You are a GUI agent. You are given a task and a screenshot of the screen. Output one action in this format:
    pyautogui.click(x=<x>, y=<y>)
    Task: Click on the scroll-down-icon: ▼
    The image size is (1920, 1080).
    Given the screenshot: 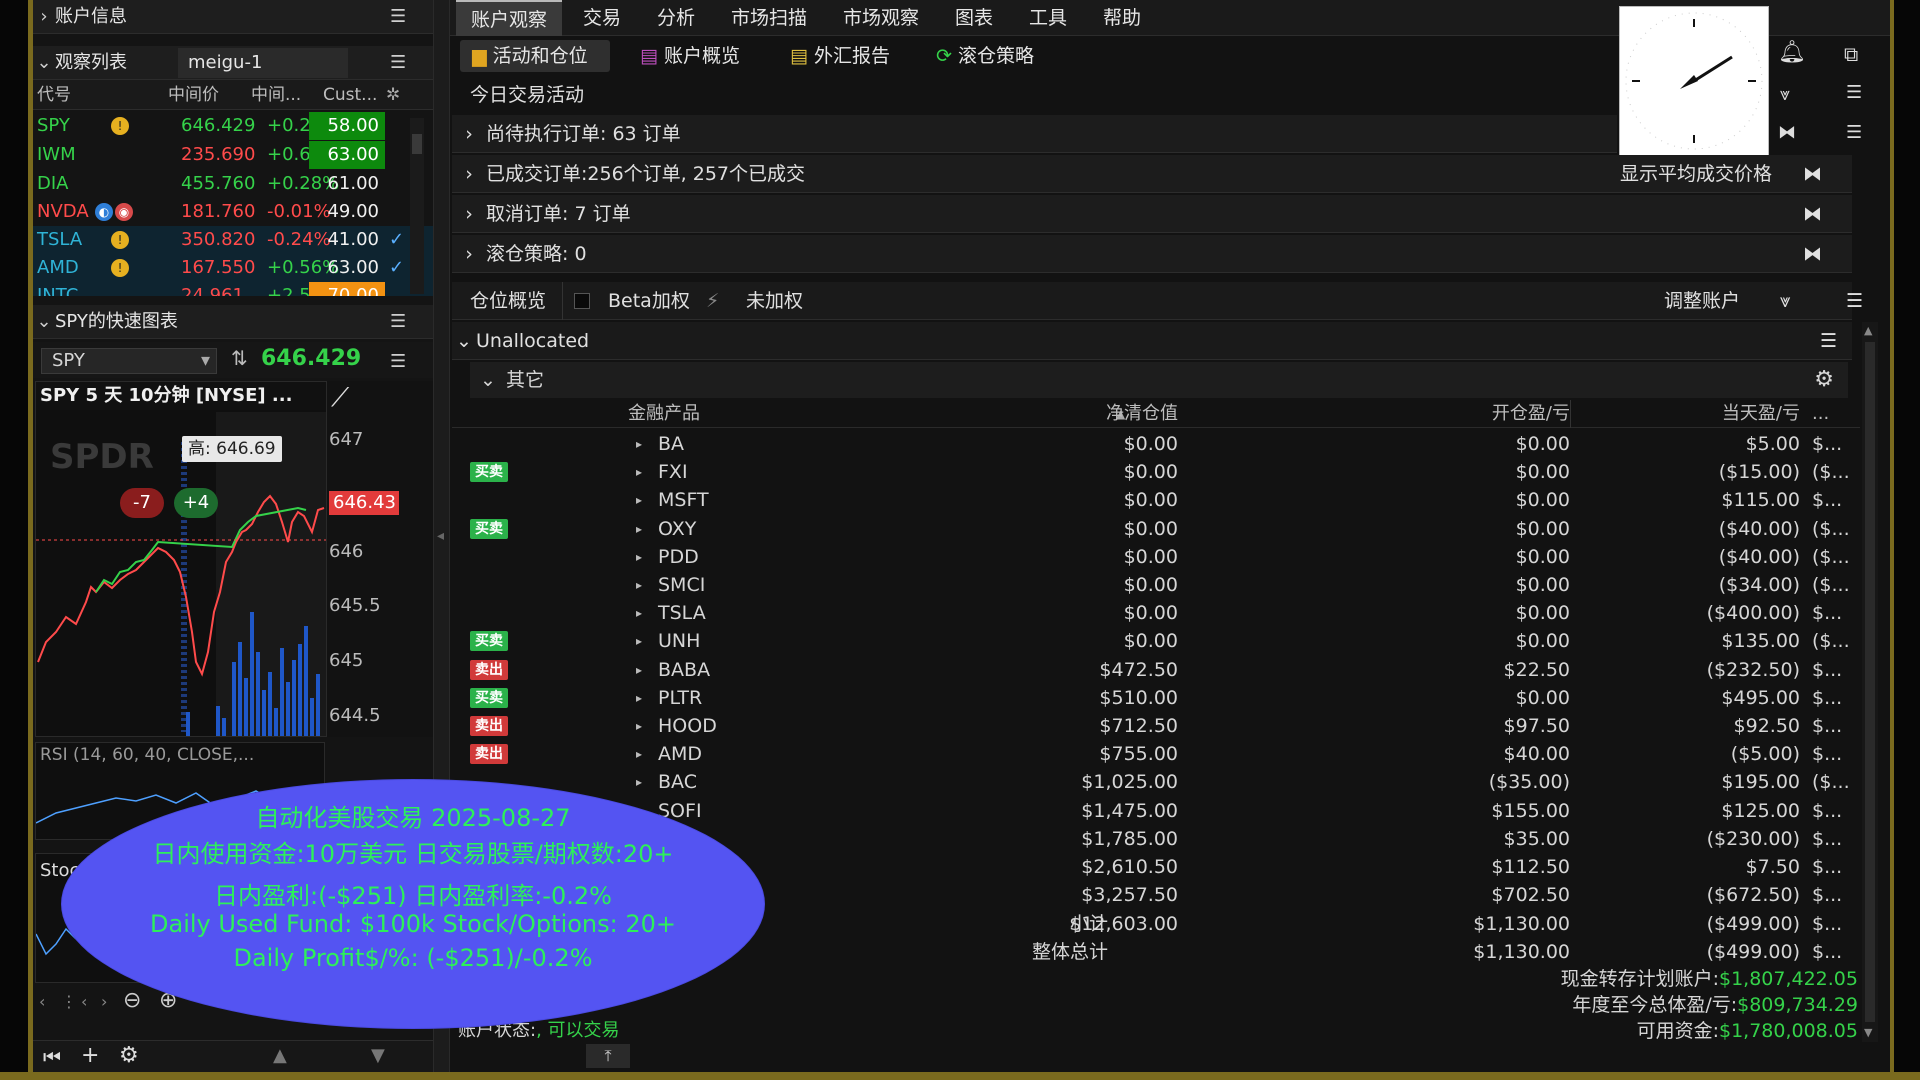 What is the action you would take?
    pyautogui.click(x=1868, y=1032)
    